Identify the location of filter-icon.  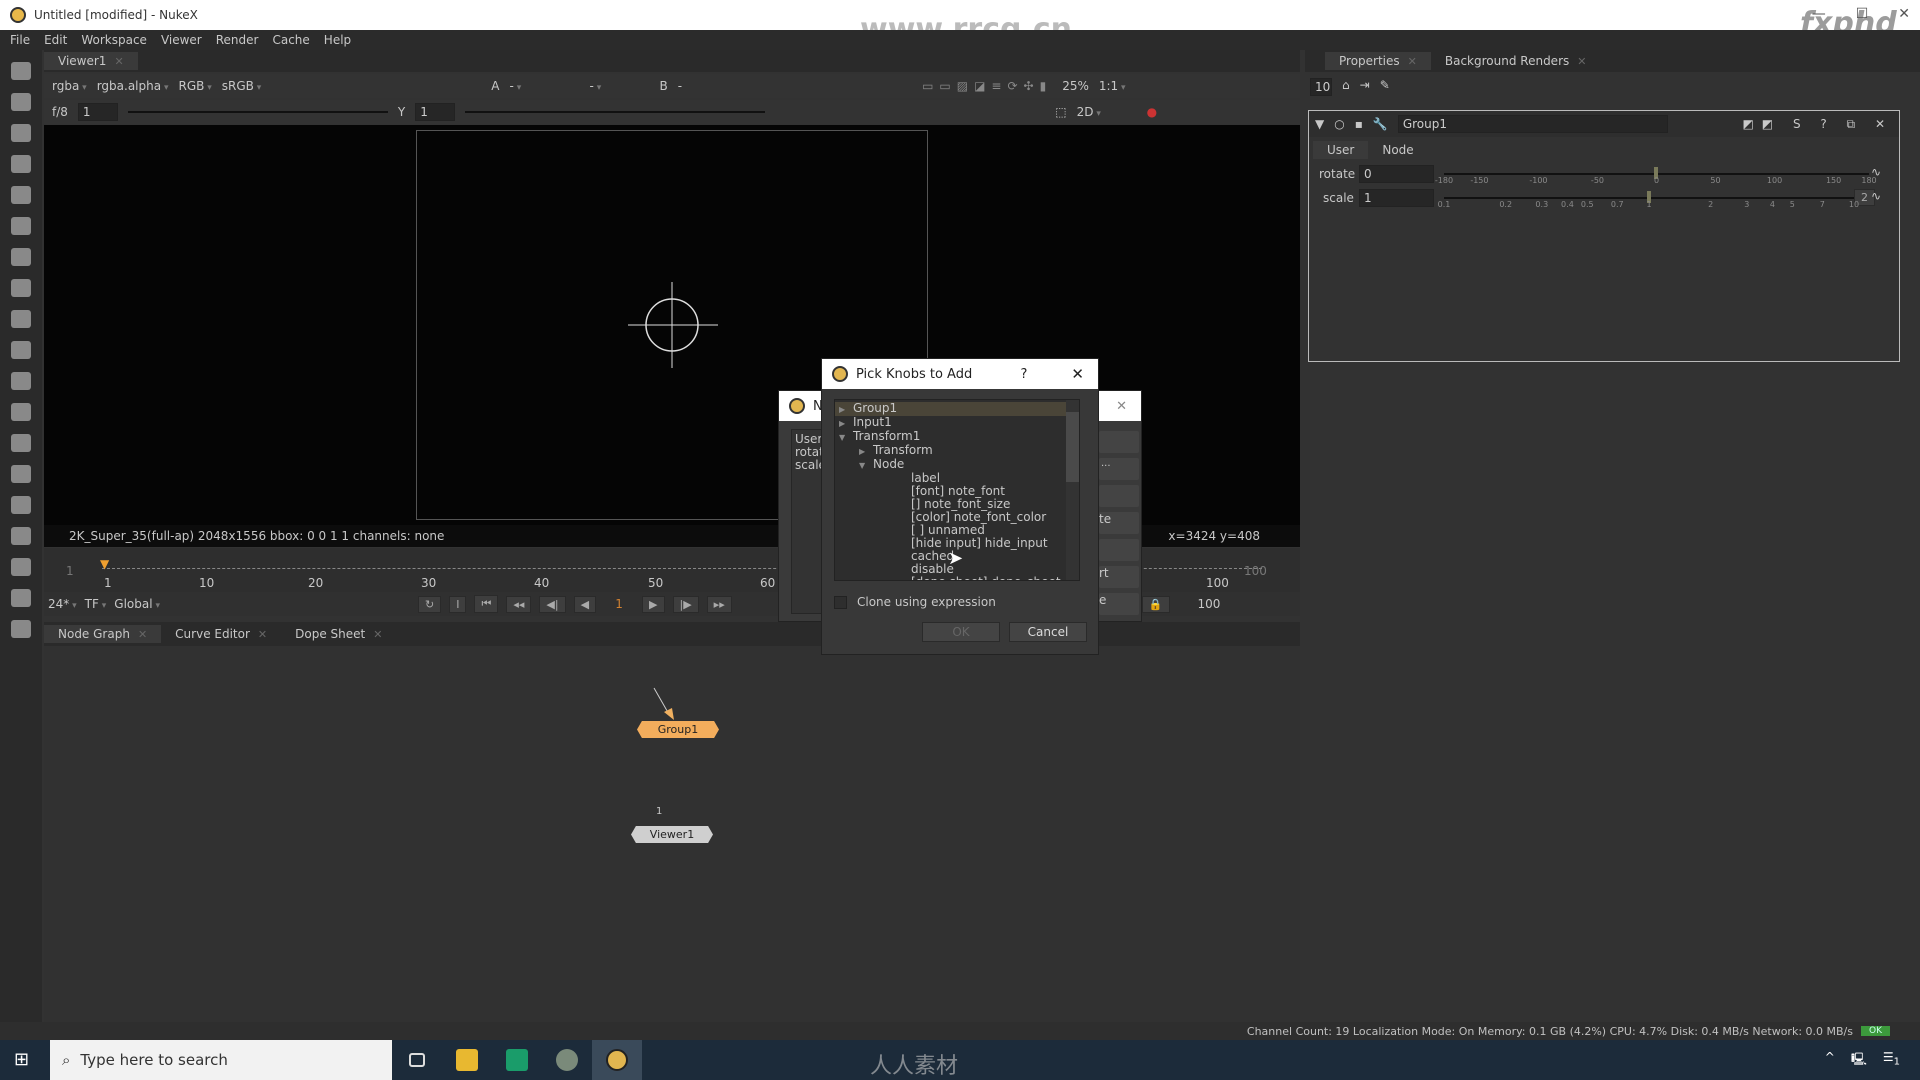
(21, 226).